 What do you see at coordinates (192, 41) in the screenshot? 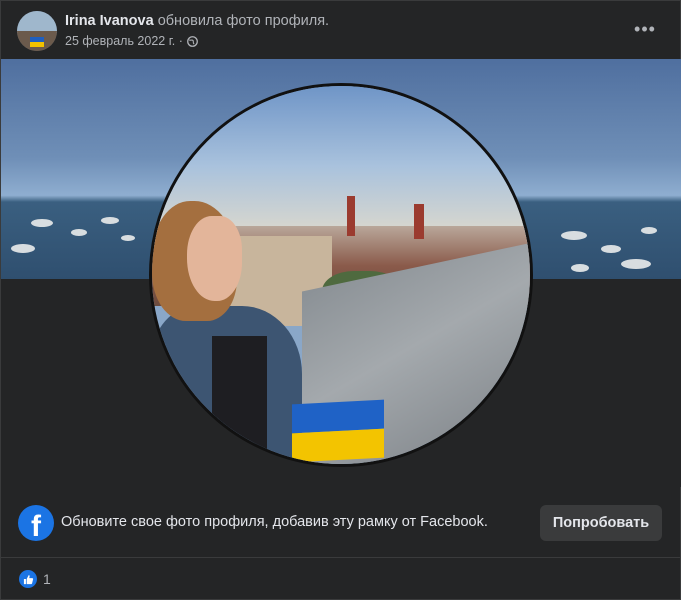
I see `globe-icon` at bounding box center [192, 41].